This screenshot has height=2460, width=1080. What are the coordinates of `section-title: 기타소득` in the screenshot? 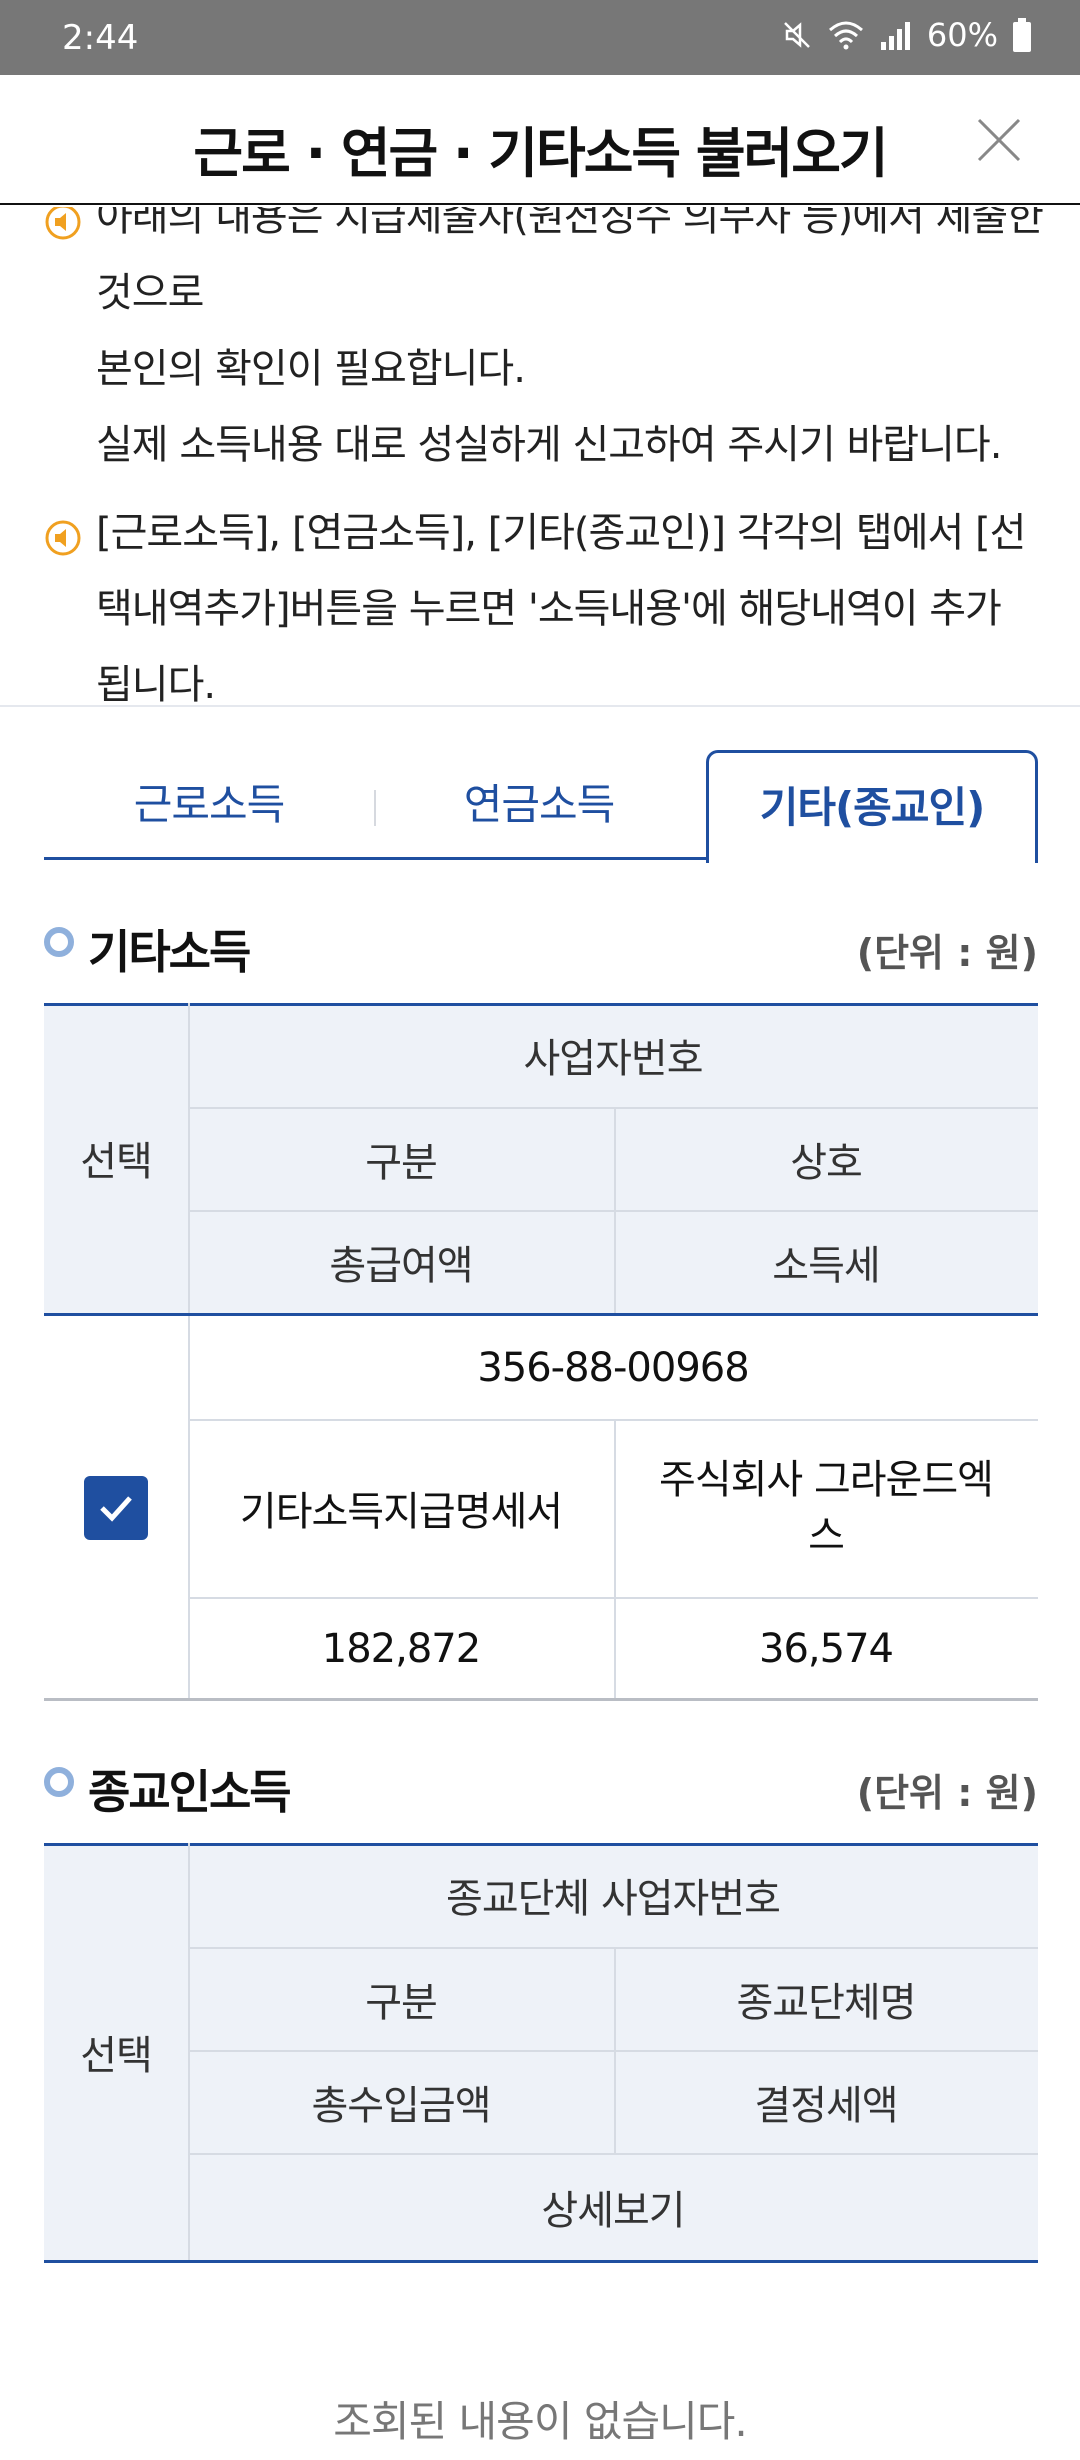 It's located at (169, 952).